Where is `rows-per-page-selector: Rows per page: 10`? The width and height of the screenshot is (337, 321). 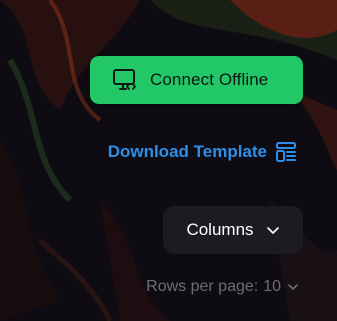
rows-per-page-selector: Rows per page: 10 is located at coordinates (222, 287).